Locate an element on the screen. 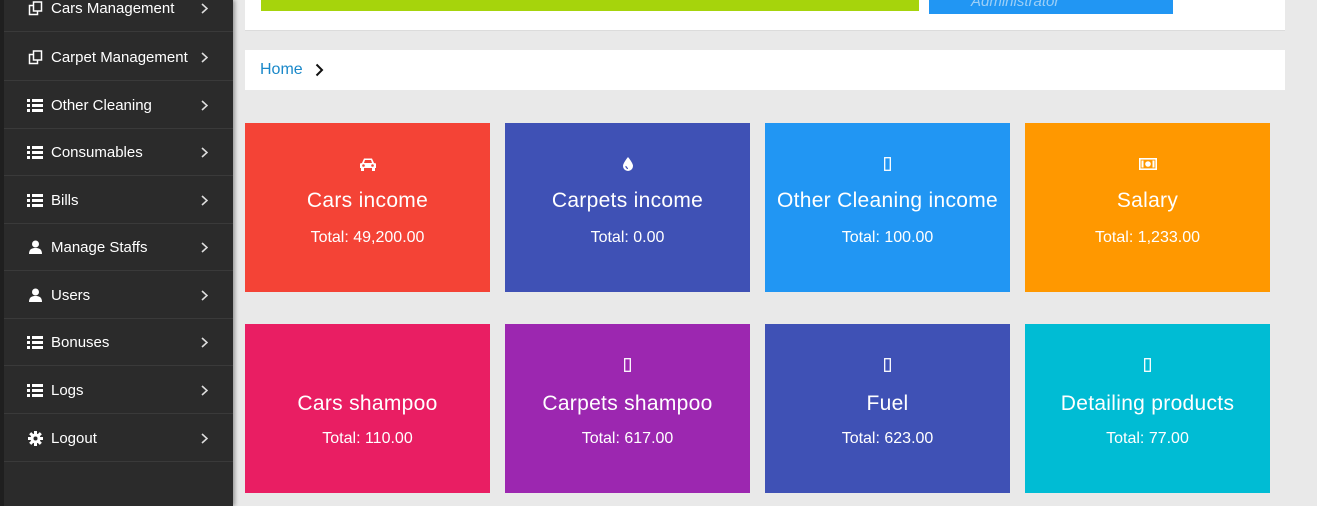 The width and height of the screenshot is (1317, 506). card-total: Total: 1,233.00 is located at coordinates (1147, 237).